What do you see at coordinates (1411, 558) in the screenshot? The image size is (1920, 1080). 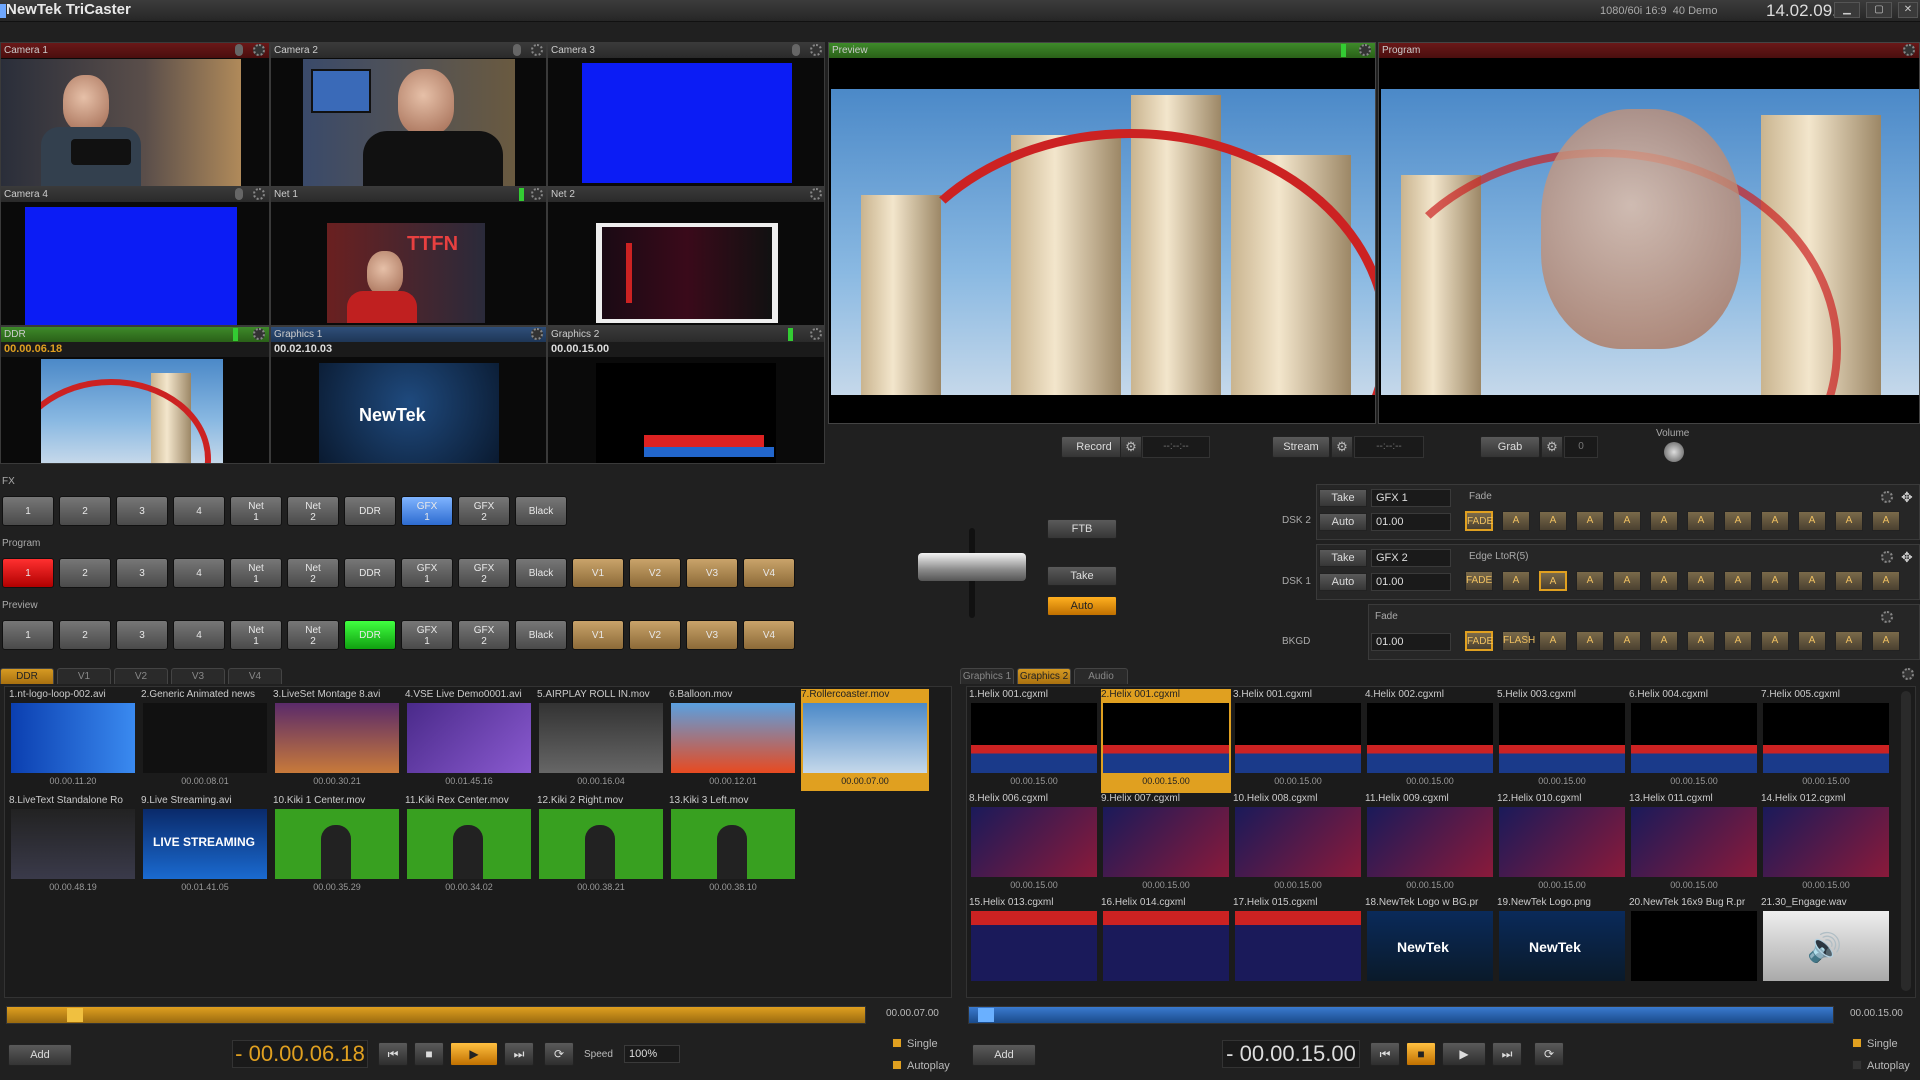 I see `dsk1-source-select: GFX 2` at bounding box center [1411, 558].